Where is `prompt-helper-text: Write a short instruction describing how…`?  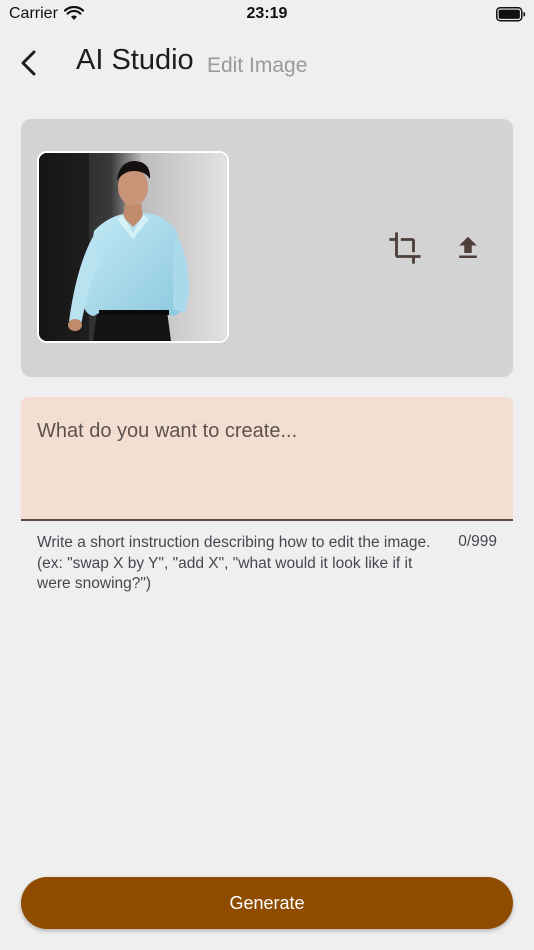 prompt-helper-text: Write a short instruction describing how… is located at coordinates (234, 563).